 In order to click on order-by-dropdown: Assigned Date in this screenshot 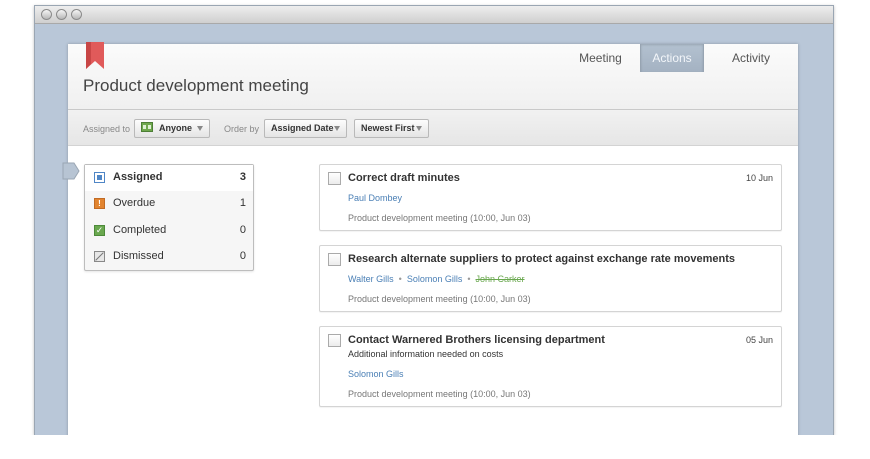, I will do `click(305, 128)`.